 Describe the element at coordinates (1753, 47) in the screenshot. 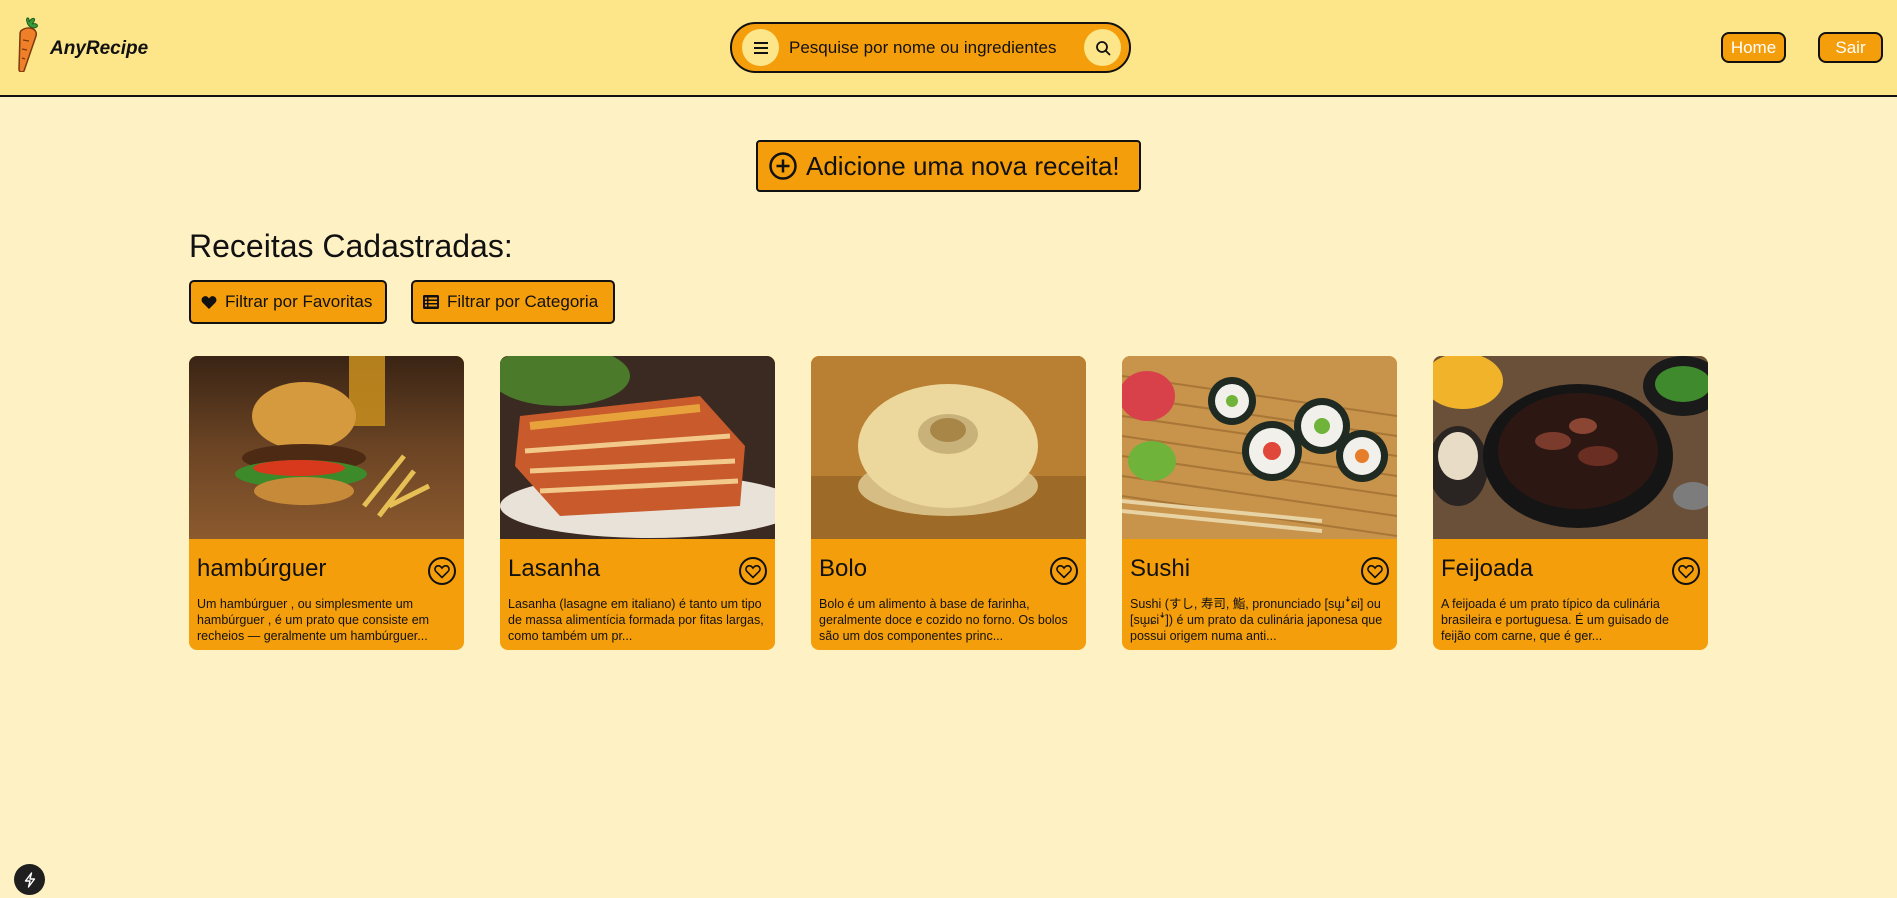

I see `home-button: Home` at that location.